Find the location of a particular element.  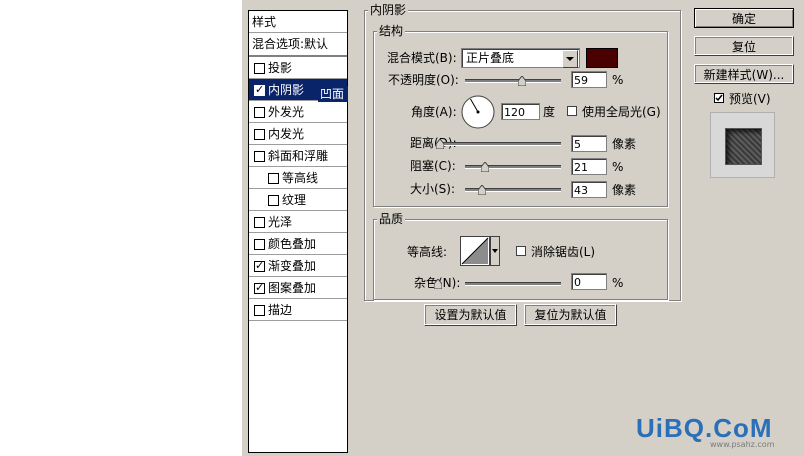

contour-label: 等高线: is located at coordinates (427, 252).